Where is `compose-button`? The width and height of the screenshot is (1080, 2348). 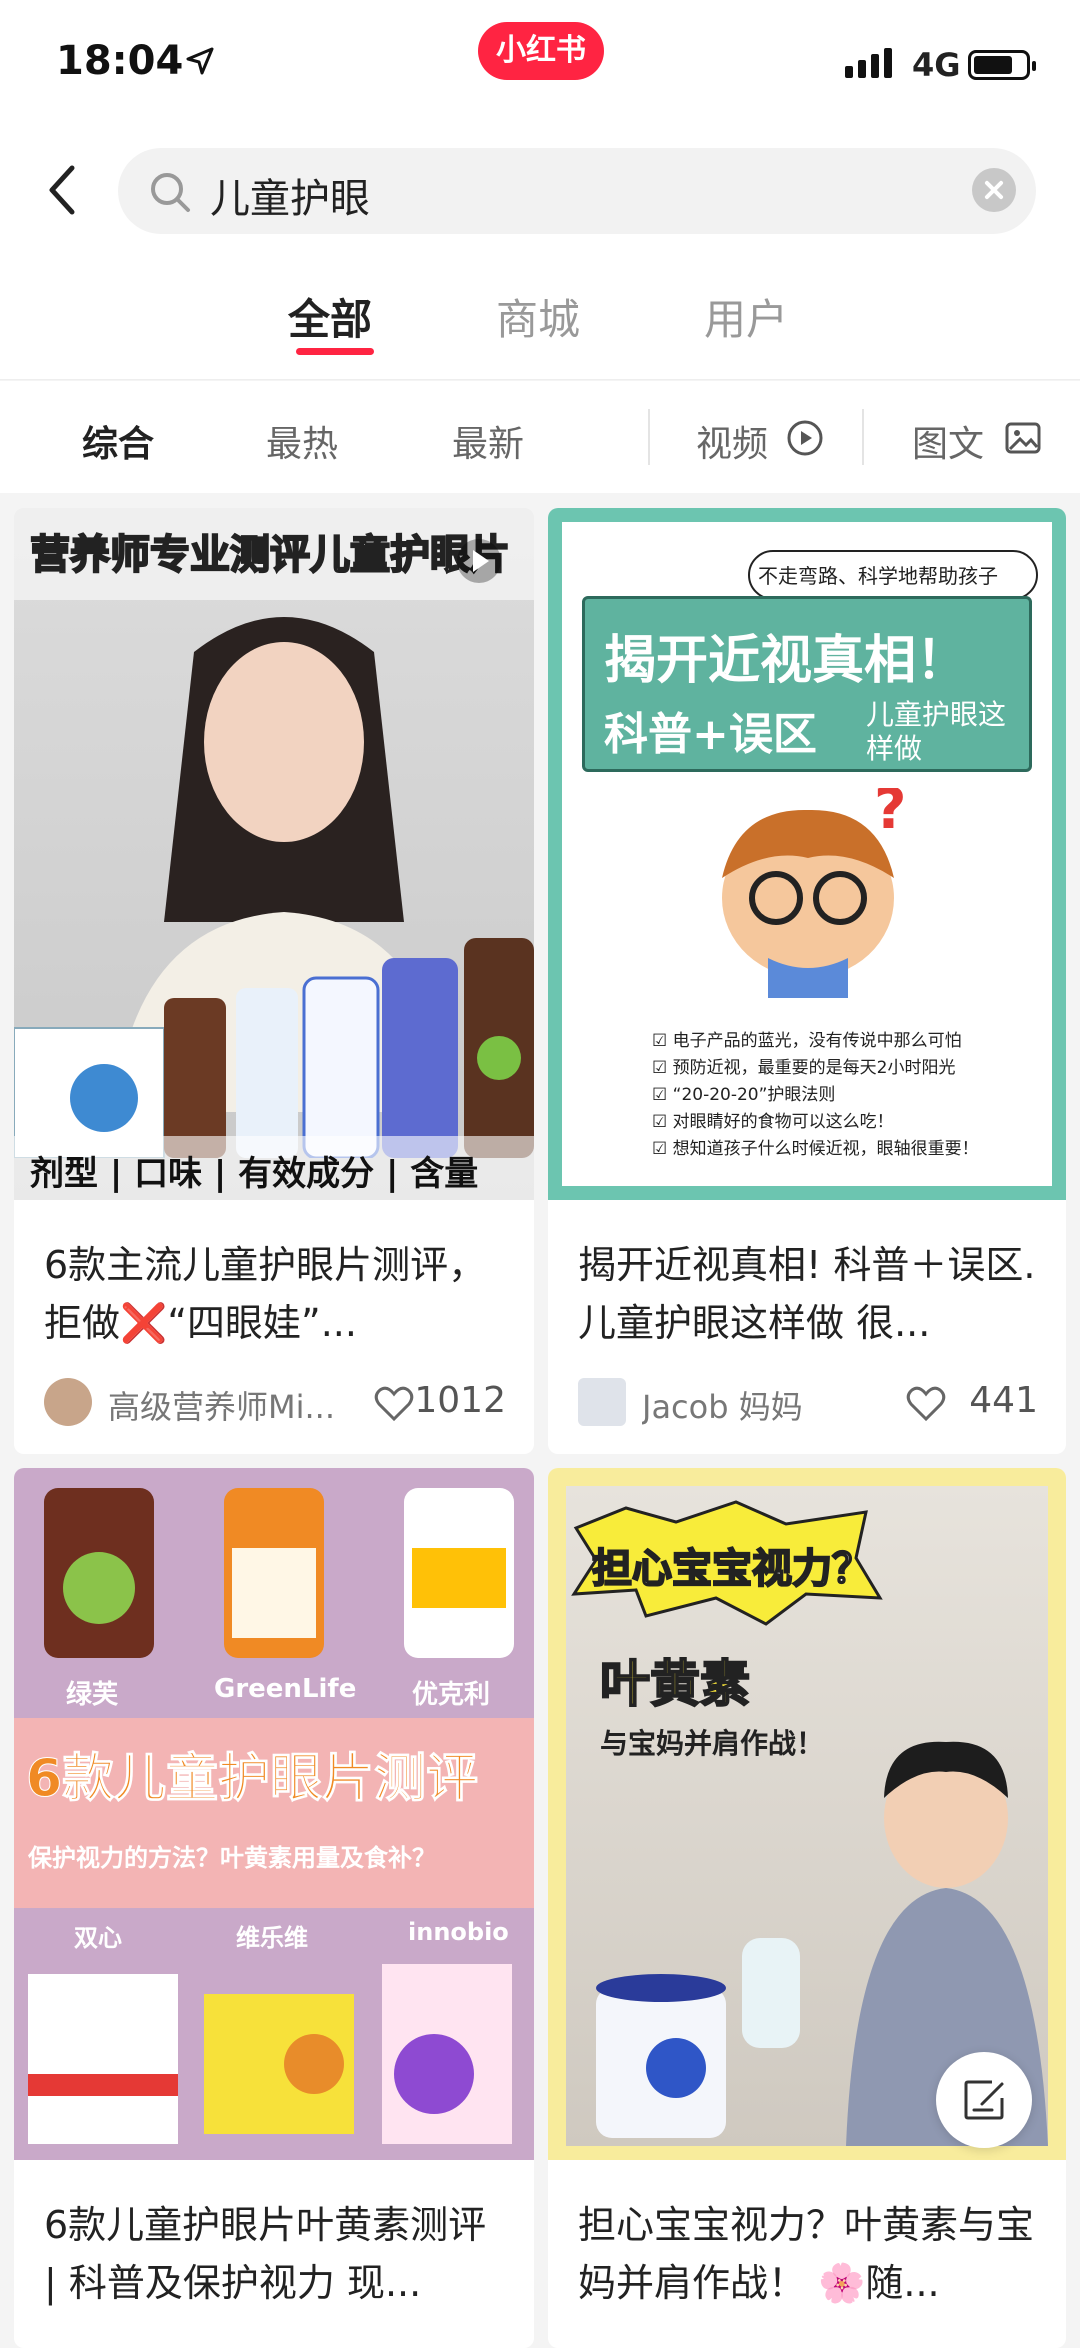 compose-button is located at coordinates (984, 2100).